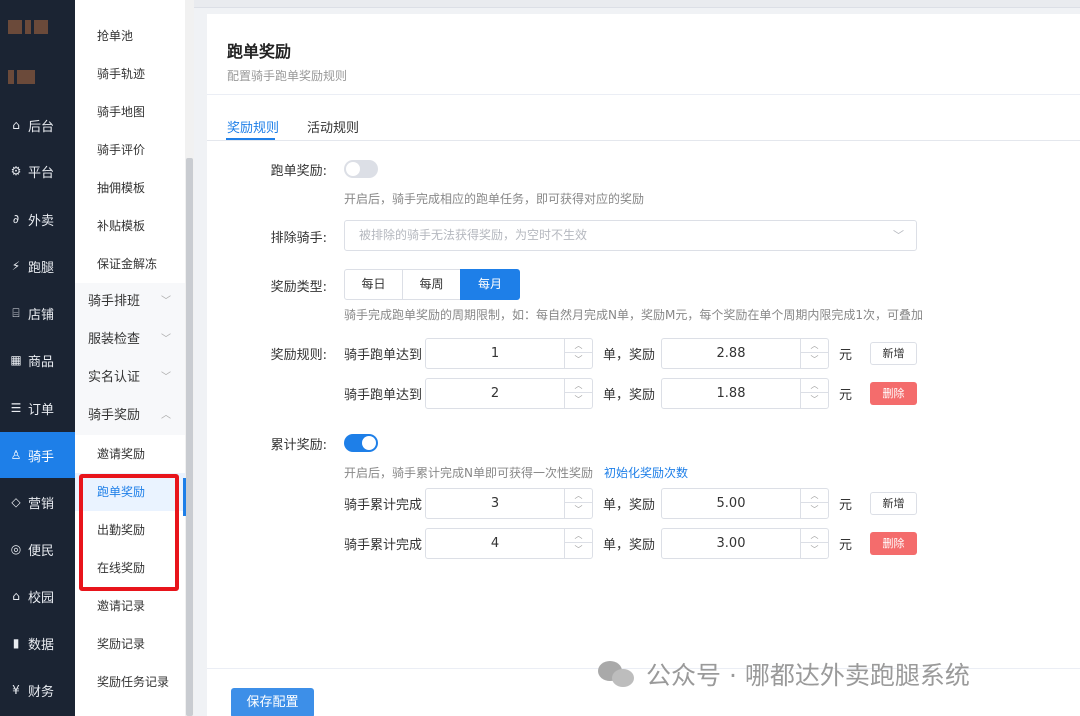 The height and width of the screenshot is (716, 1080). Describe the element at coordinates (731, 393) in the screenshot. I see `rule-amount-value: 1.88` at that location.